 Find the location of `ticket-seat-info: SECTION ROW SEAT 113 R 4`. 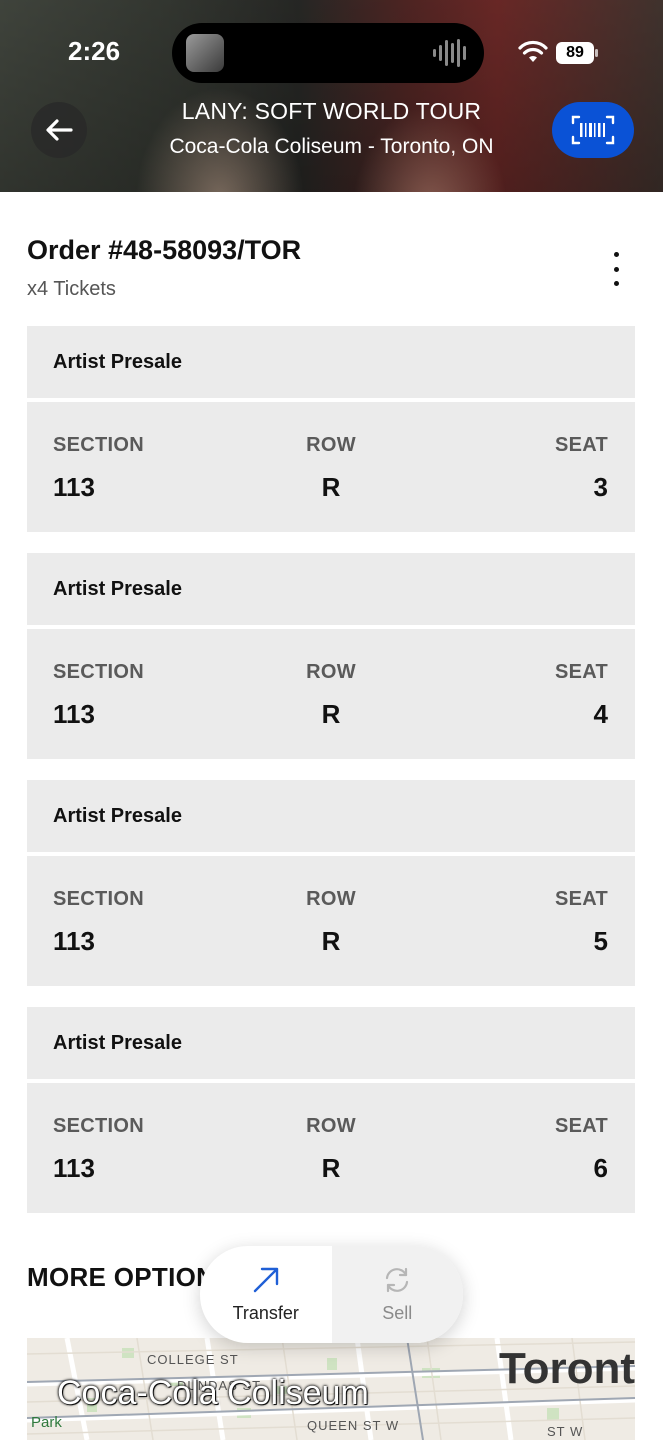

ticket-seat-info: SECTION ROW SEAT 113 R 4 is located at coordinates (331, 694).